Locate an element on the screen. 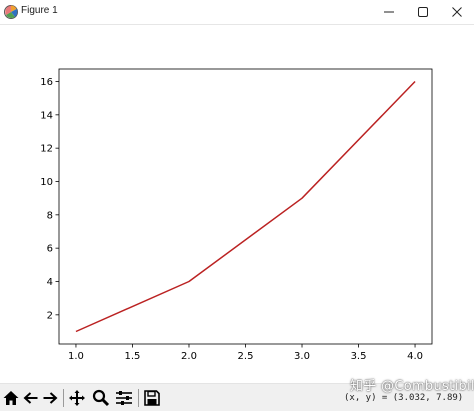 This screenshot has width=474, height=411. minimize-button is located at coordinates (389, 12).